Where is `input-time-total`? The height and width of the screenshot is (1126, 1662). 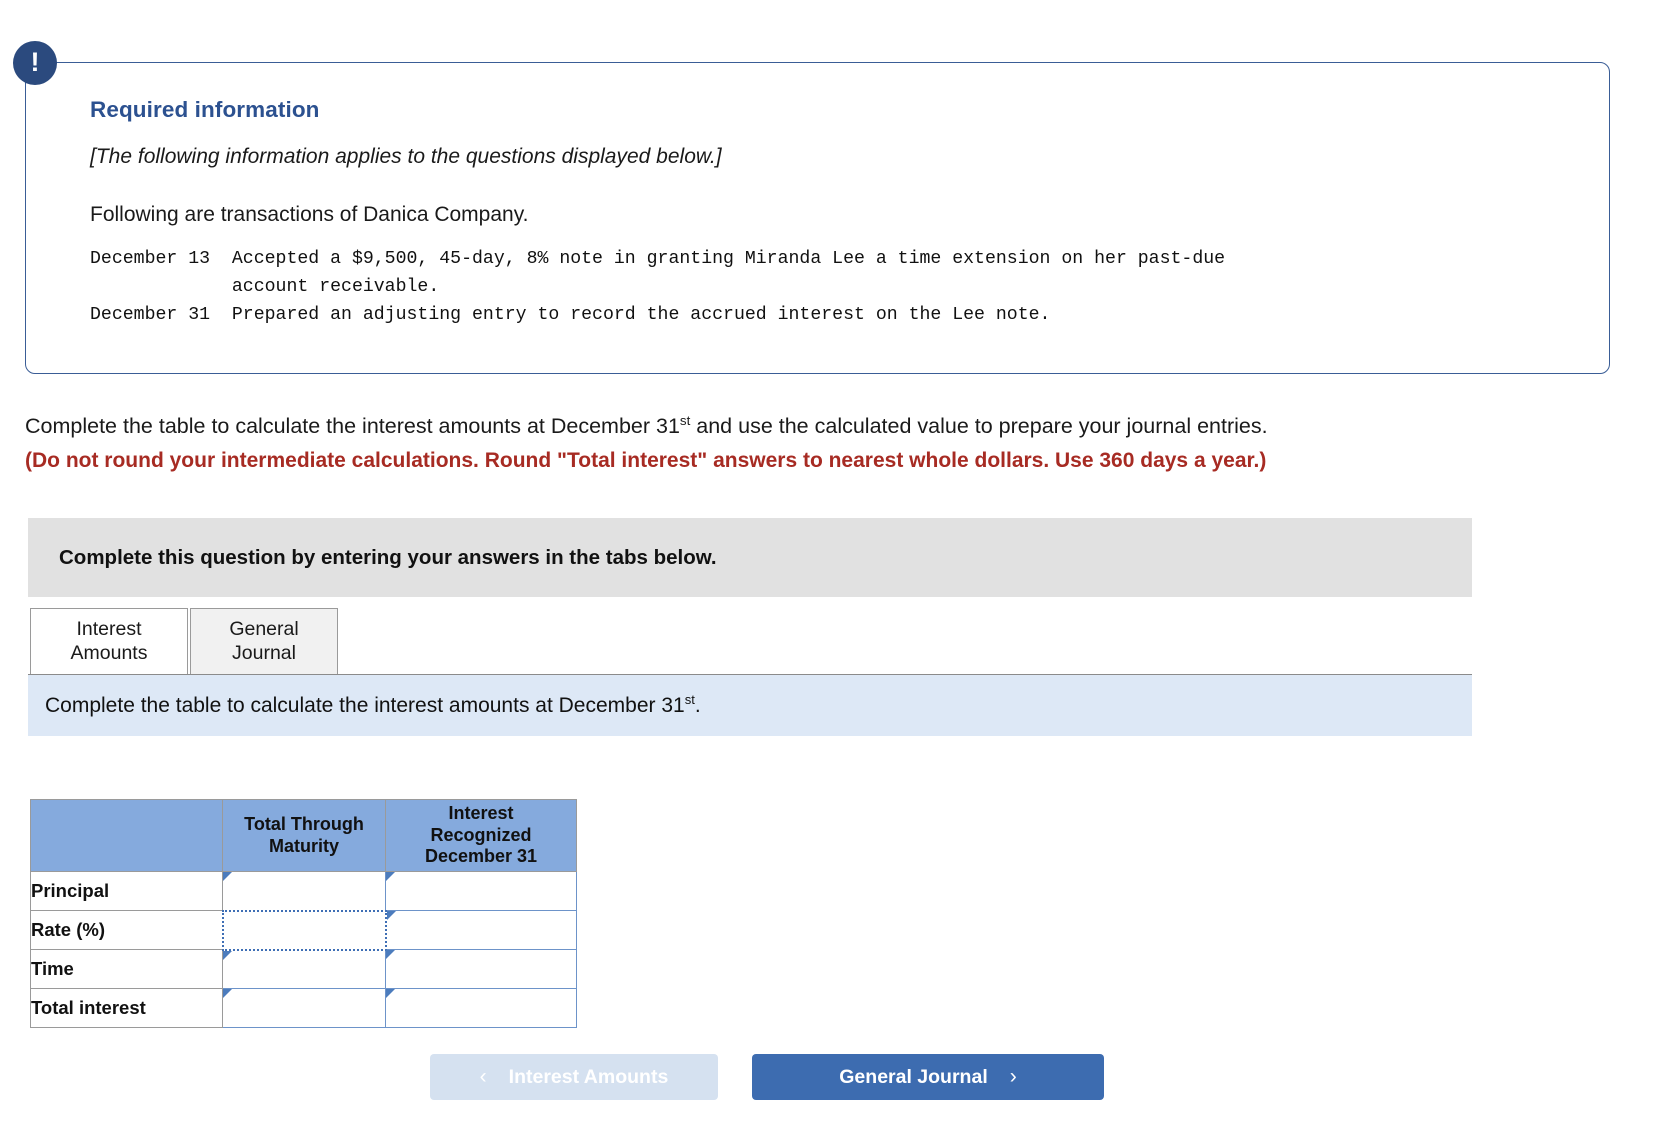
input-time-total is located at coordinates (304, 969).